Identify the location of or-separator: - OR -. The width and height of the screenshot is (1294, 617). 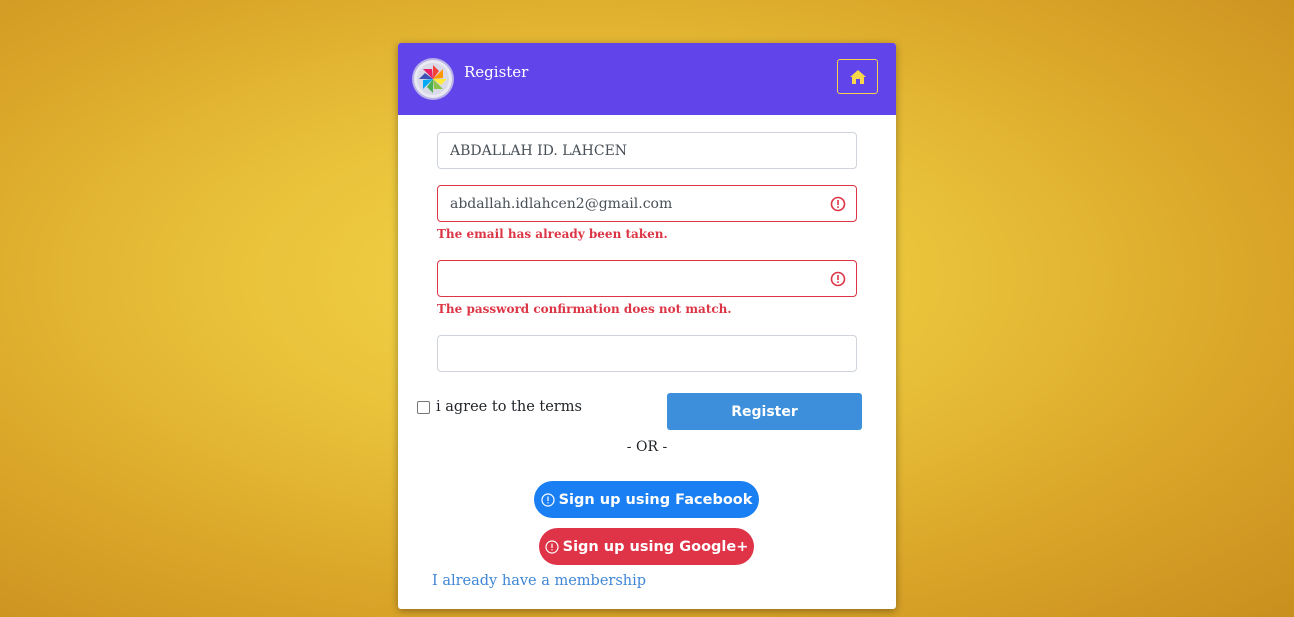
(647, 447).